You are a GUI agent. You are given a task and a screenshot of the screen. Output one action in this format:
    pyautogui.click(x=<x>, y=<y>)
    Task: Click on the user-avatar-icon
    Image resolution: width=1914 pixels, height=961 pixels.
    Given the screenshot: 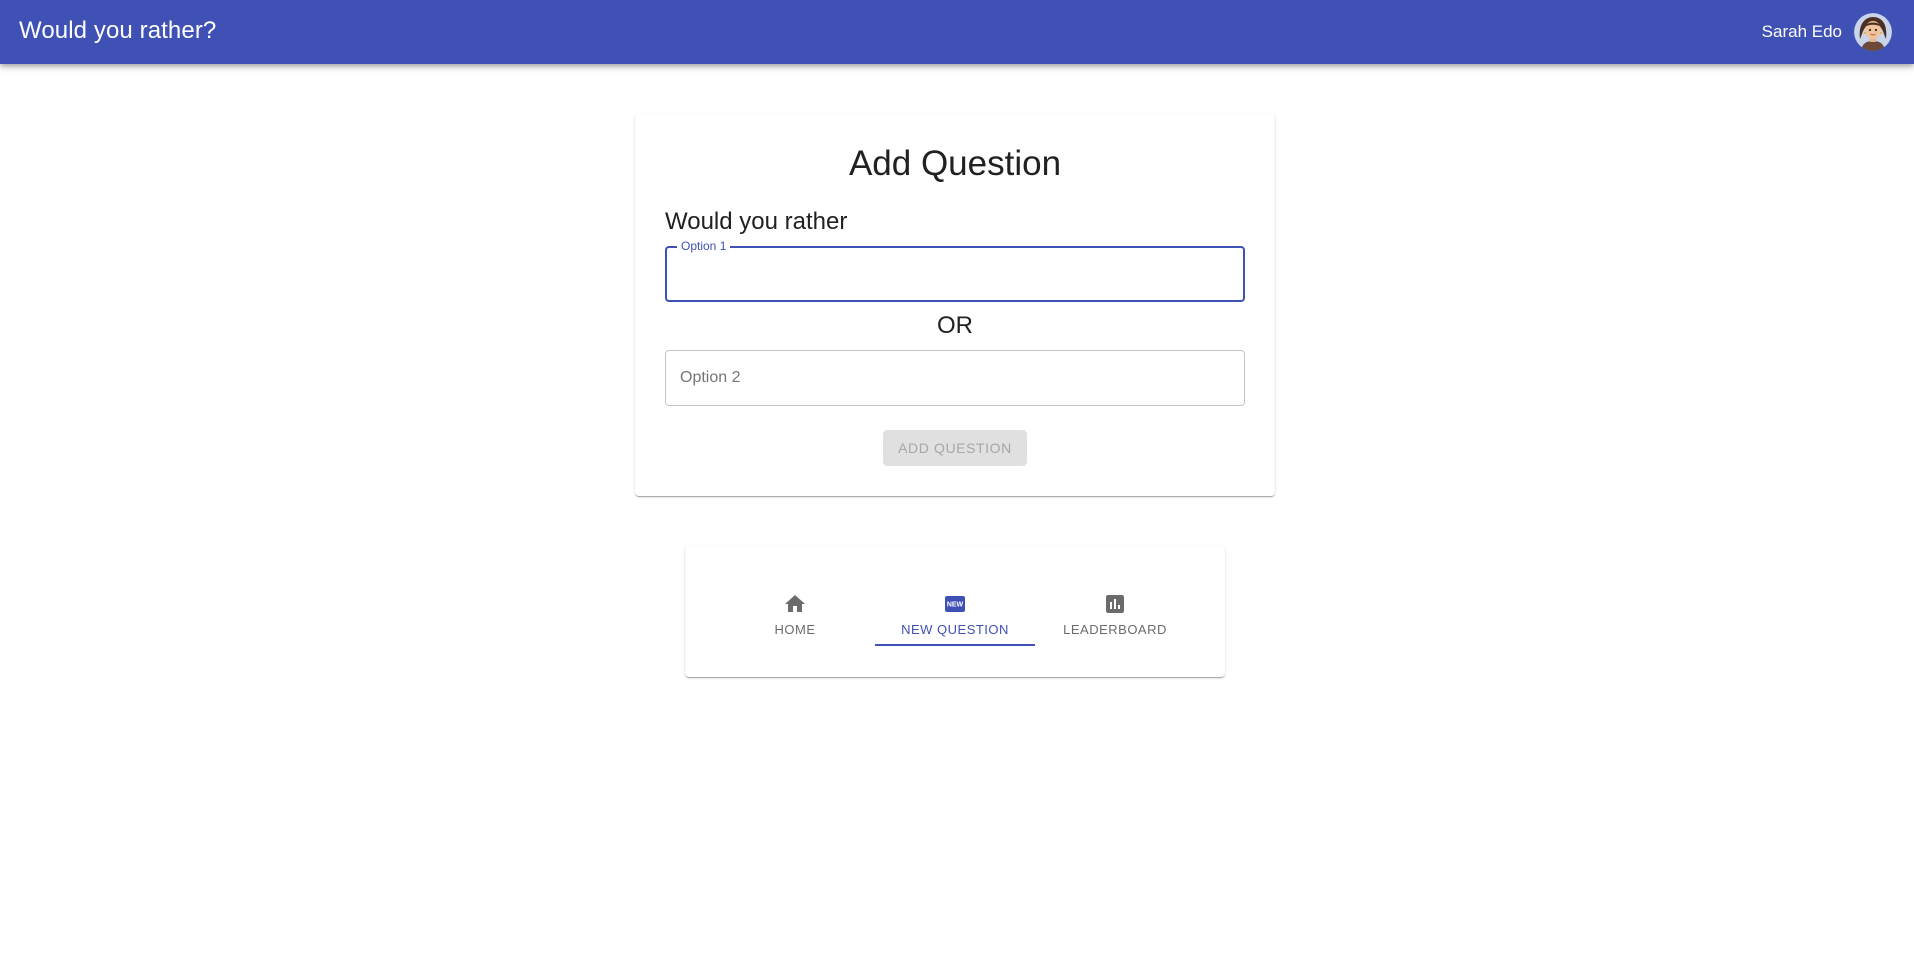 What is the action you would take?
    pyautogui.click(x=1873, y=32)
    